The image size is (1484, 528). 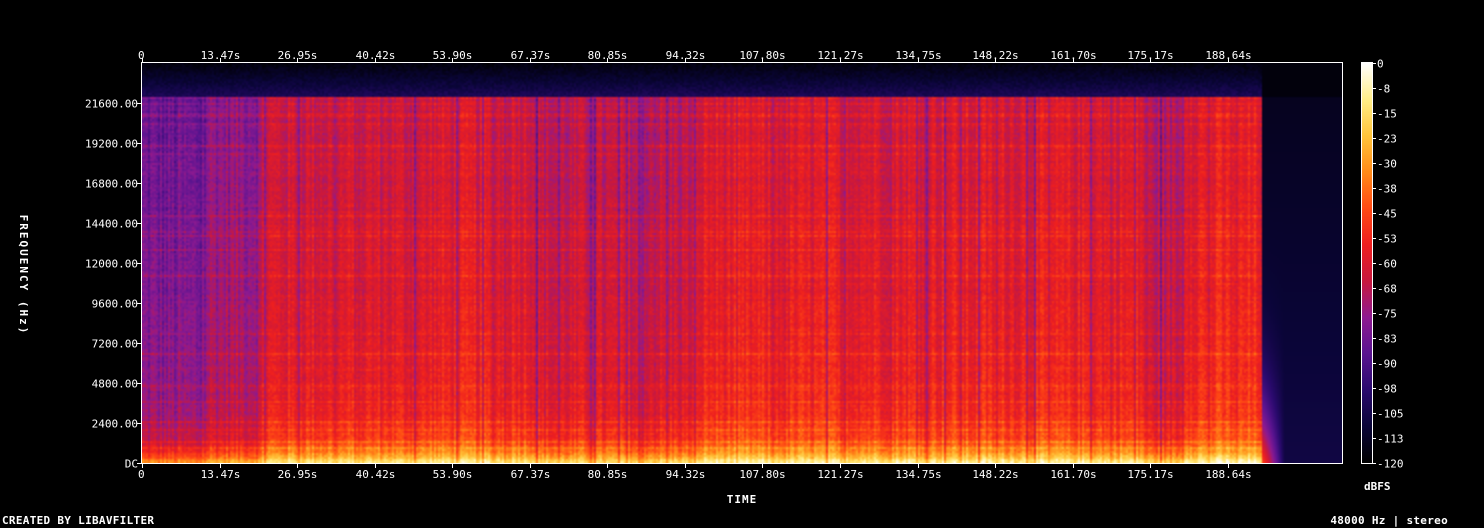 What do you see at coordinates (221, 55) in the screenshot?
I see `x-tick-label-top: 13.47s` at bounding box center [221, 55].